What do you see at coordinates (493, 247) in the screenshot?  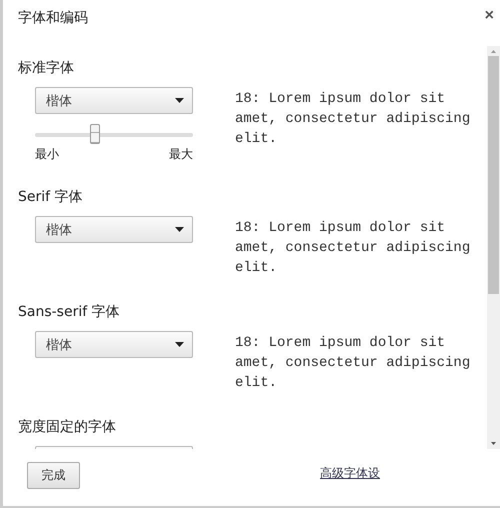 I see `scrollbar` at bounding box center [493, 247].